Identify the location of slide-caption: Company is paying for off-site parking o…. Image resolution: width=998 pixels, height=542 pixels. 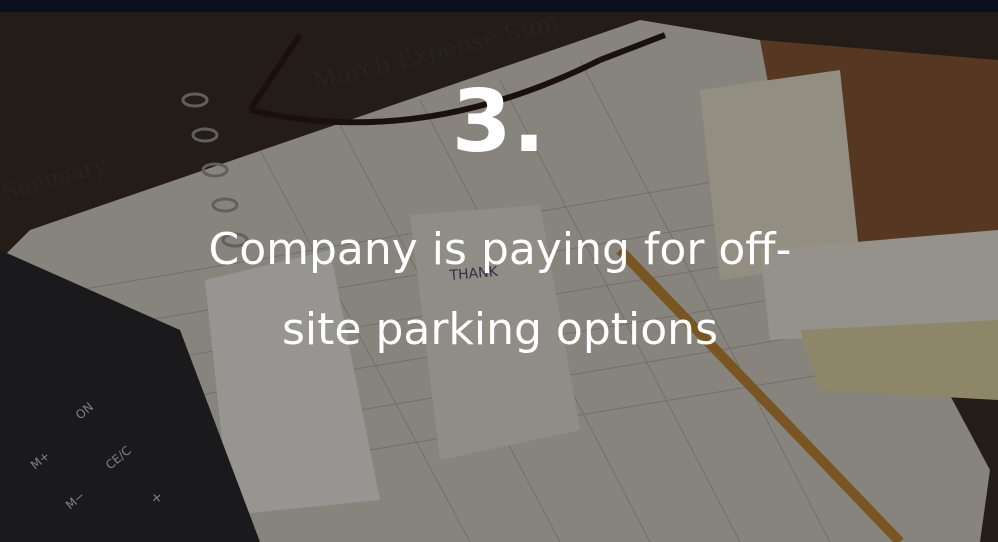
(500, 289).